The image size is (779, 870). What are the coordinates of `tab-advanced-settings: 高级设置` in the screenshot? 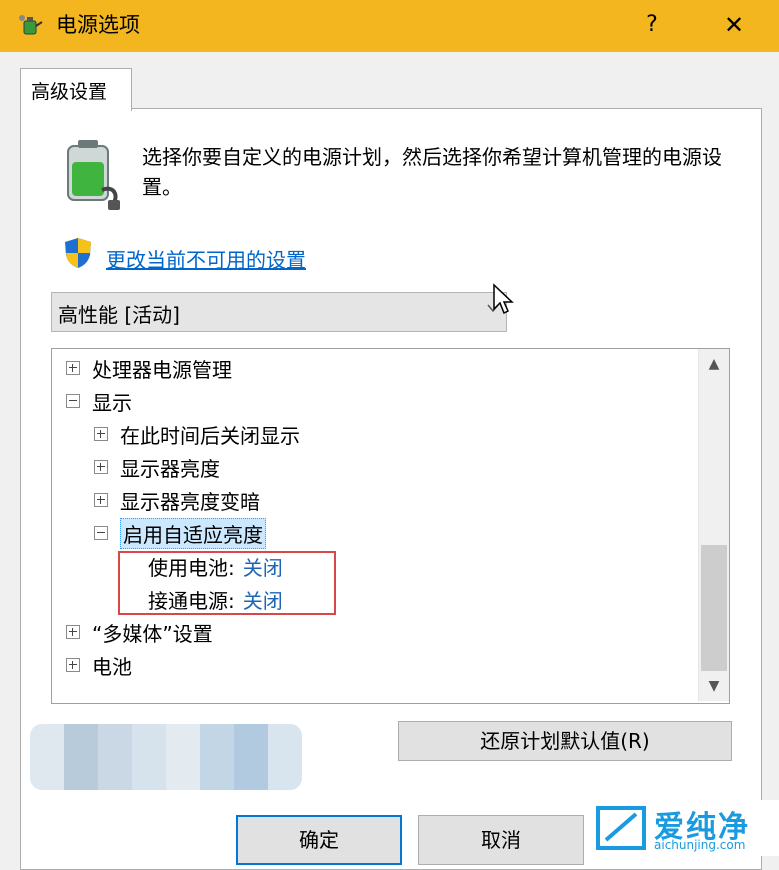 It's located at (76, 89).